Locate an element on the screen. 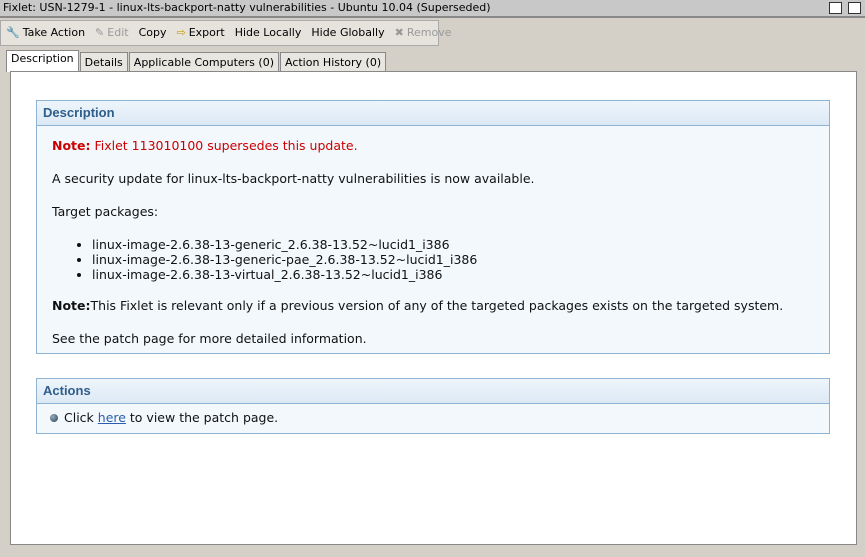 Image resolution: width=865 pixels, height=557 pixels. hide-locally-label: Hide Locally is located at coordinates (268, 32).